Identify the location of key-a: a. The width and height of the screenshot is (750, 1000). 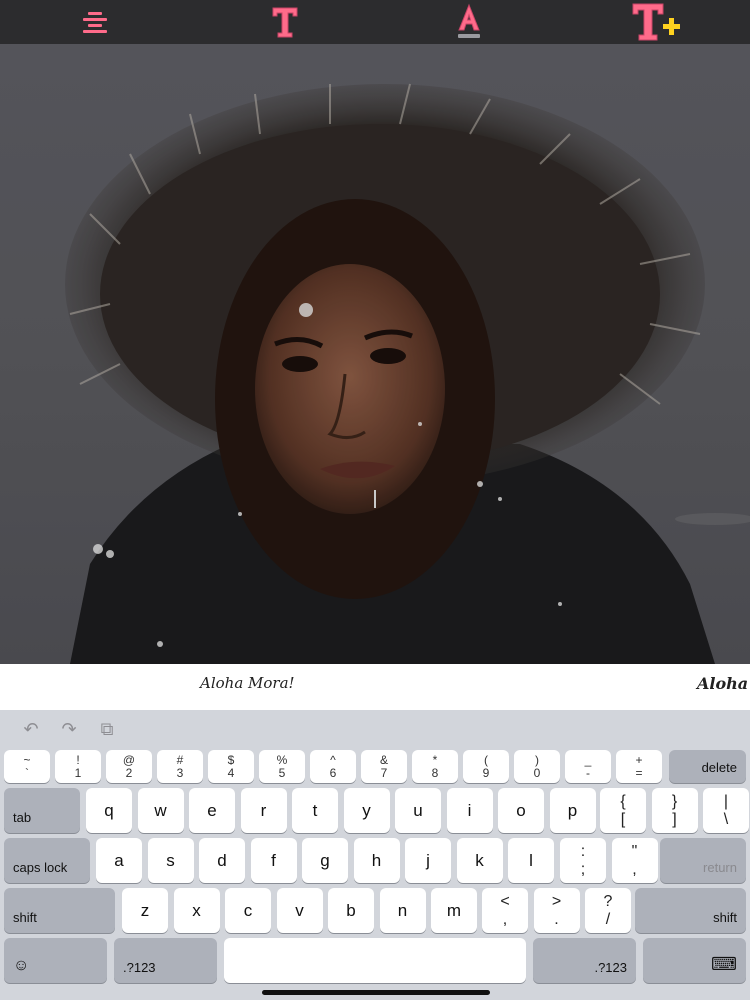
(119, 860).